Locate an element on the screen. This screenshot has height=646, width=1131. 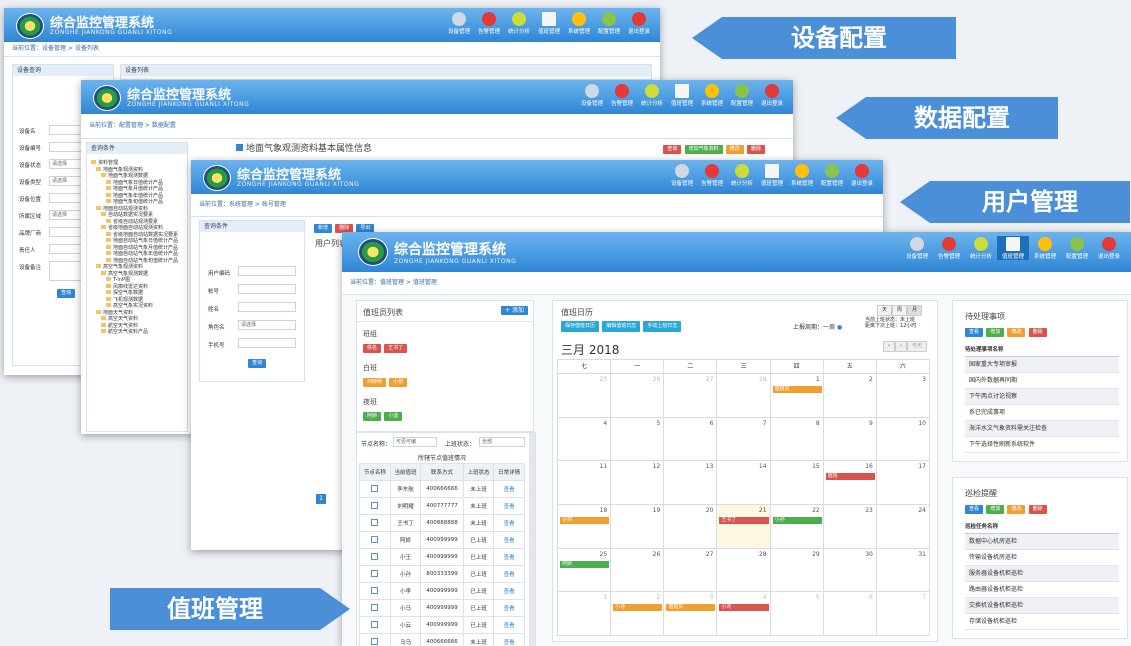
calendar-day: 24 is located at coordinates (903, 527).